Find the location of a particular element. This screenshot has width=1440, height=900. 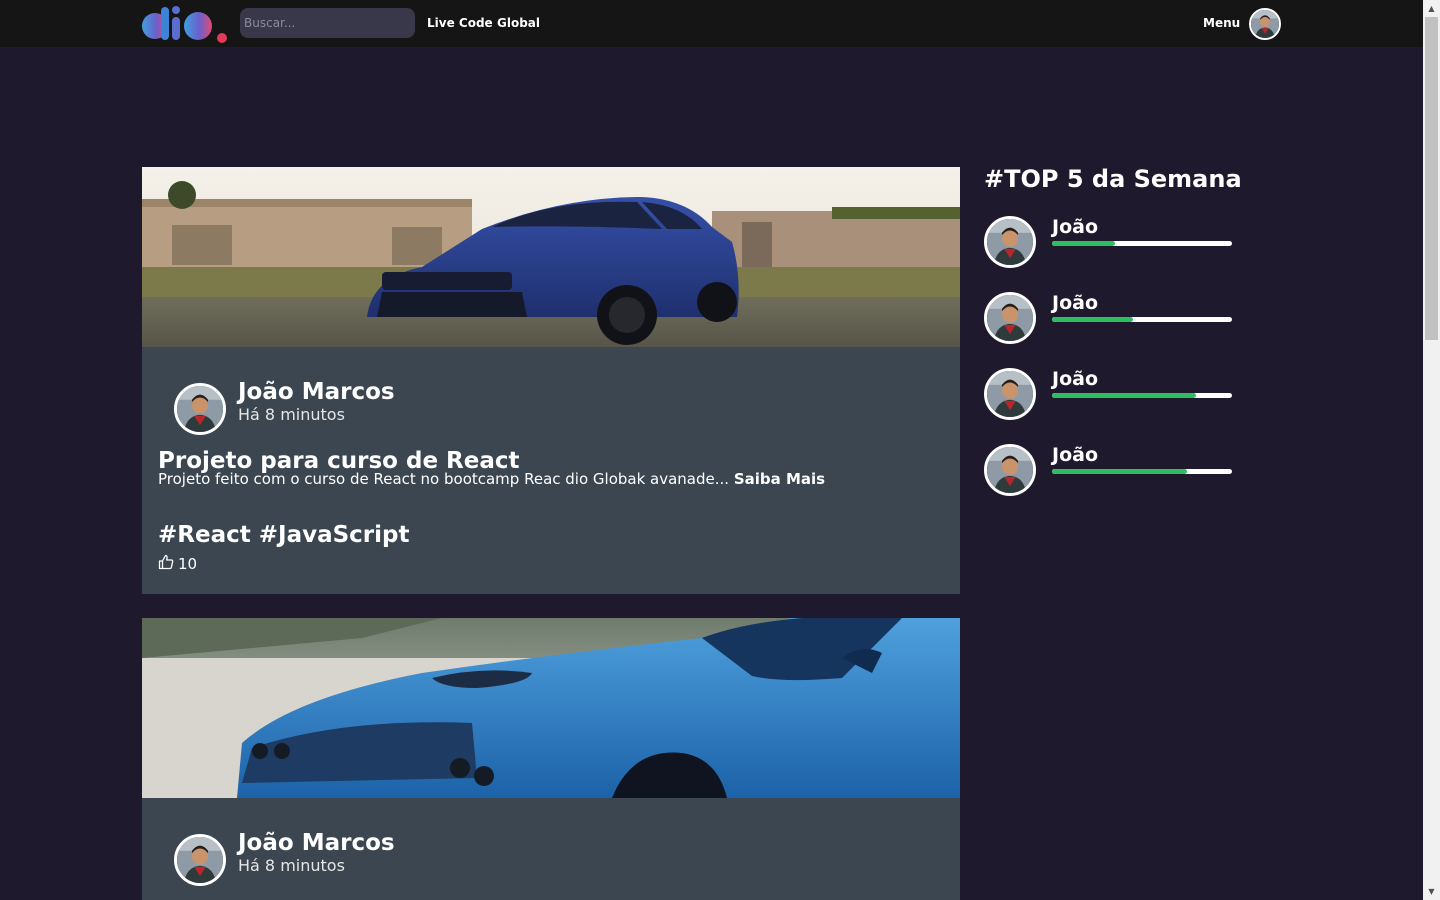

top-navbar: Live Code Global Menu is located at coordinates (711, 23).